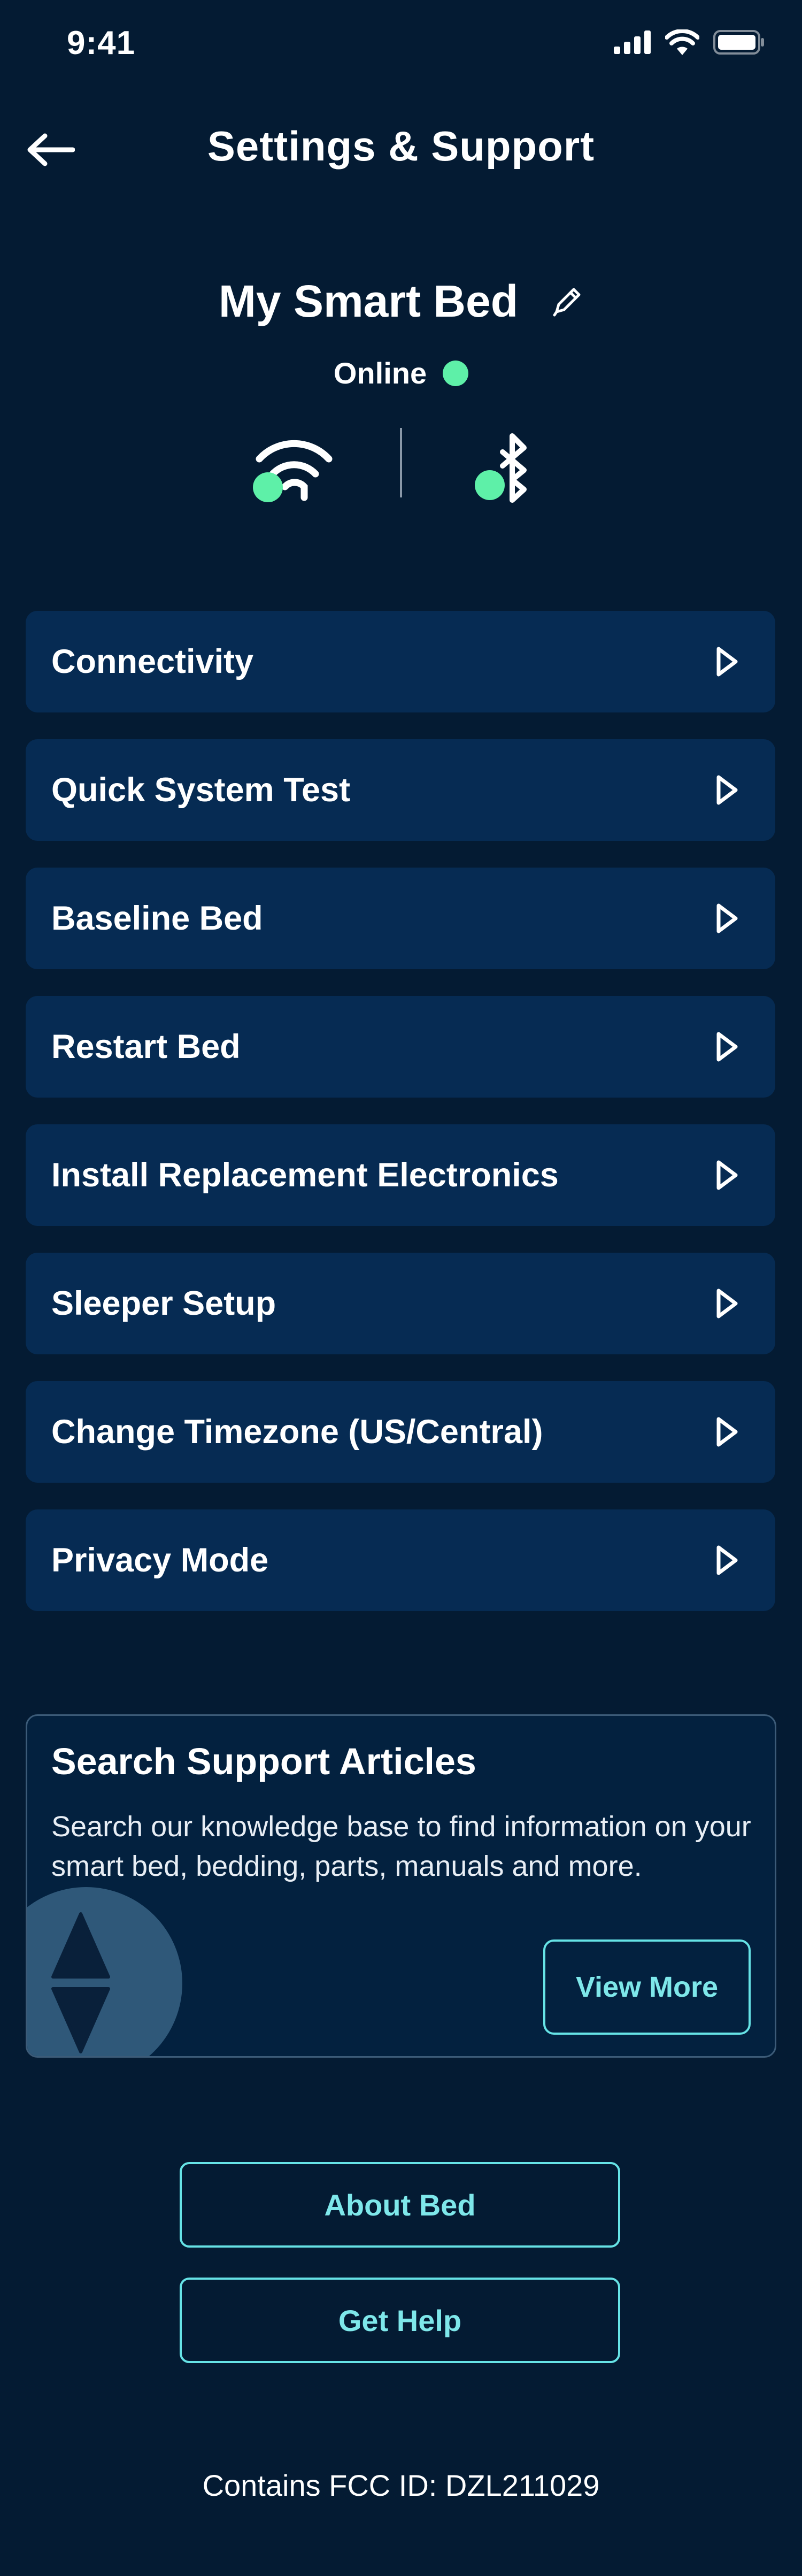 The image size is (802, 2576). What do you see at coordinates (647, 1987) in the screenshot?
I see `view-more-button: View More` at bounding box center [647, 1987].